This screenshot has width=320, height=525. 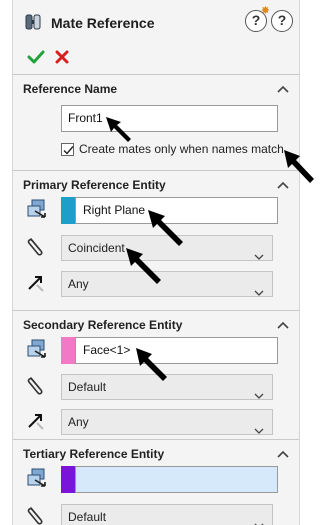 I want to click on callout-arrow-reference-name, so click(x=118, y=129).